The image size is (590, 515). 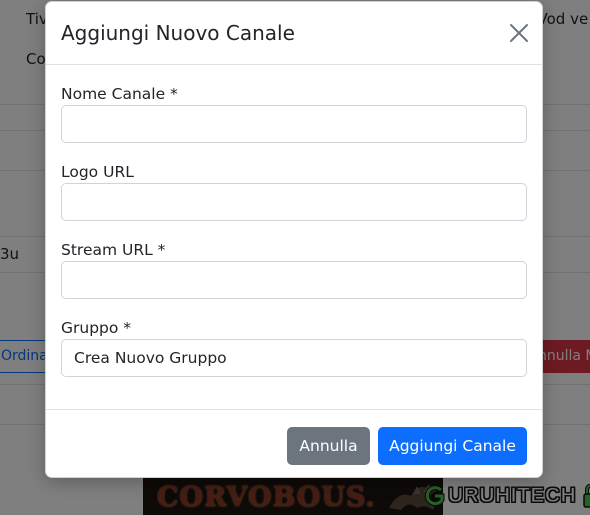 What do you see at coordinates (452, 446) in the screenshot?
I see `add-channel-button: Aggiungi Canale` at bounding box center [452, 446].